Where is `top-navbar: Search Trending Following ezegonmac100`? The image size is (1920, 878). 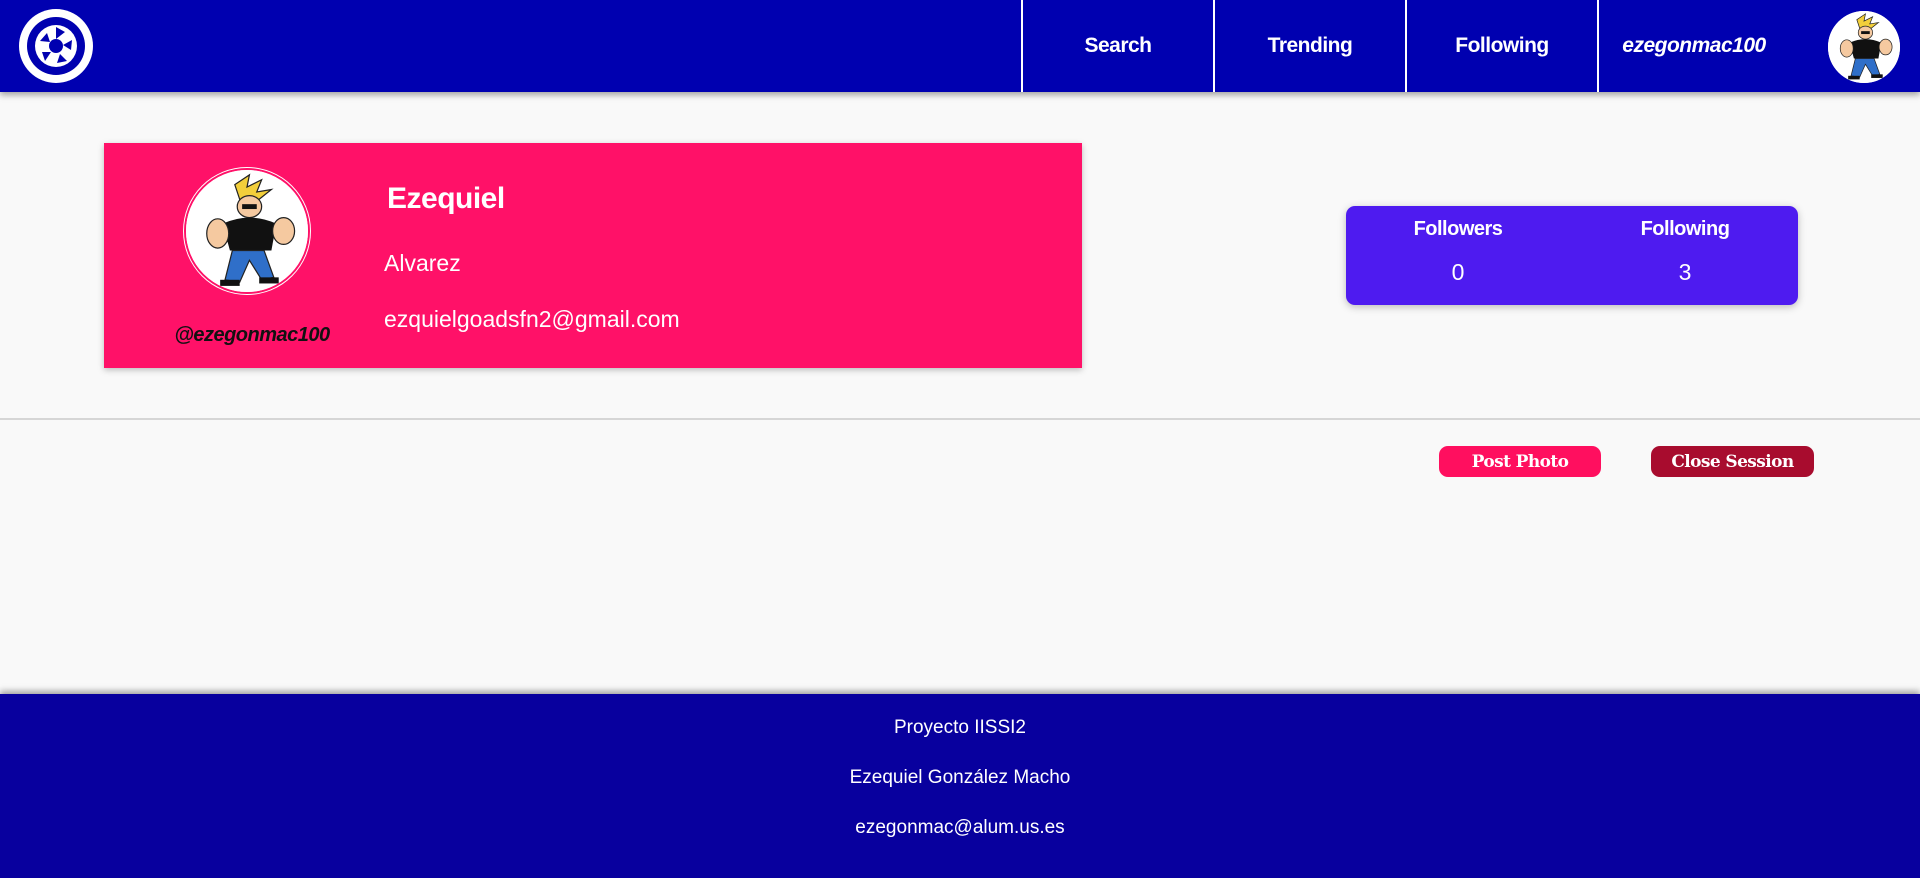 top-navbar: Search Trending Following ezegonmac100 is located at coordinates (960, 46).